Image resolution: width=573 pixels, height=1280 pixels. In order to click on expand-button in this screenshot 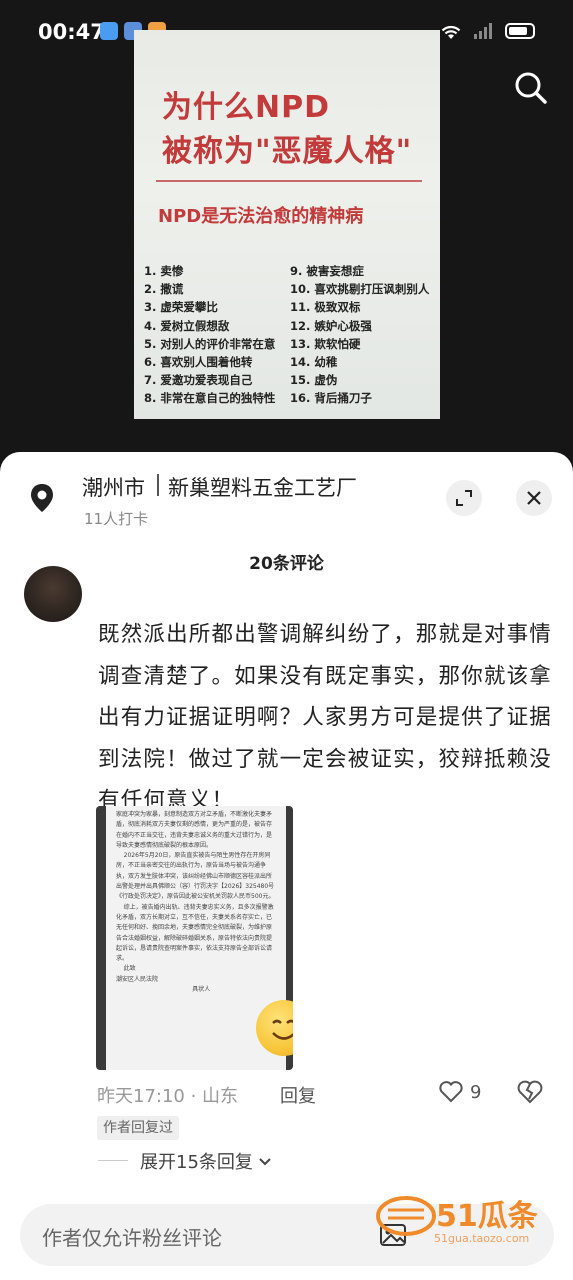, I will do `click(464, 498)`.